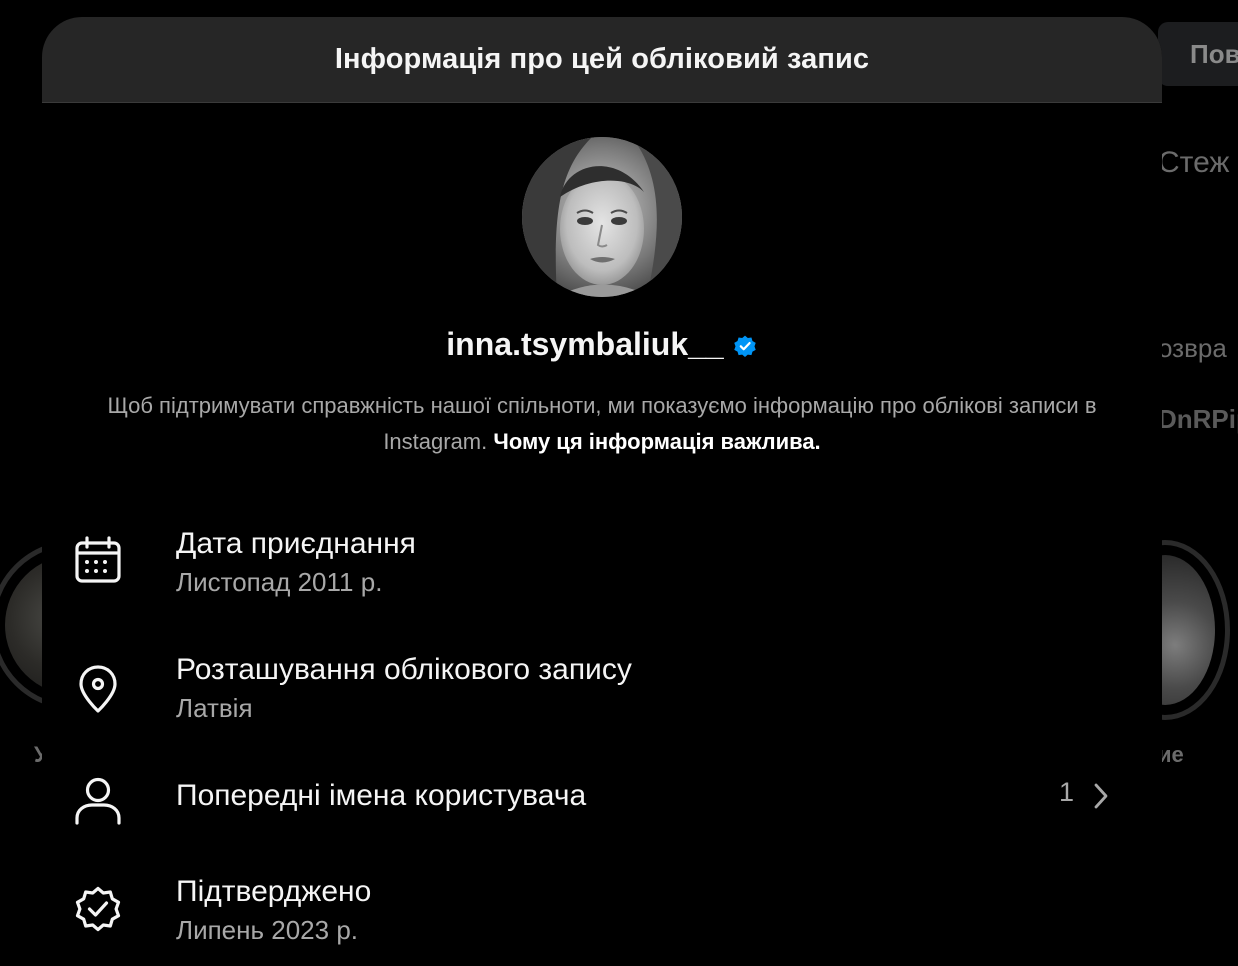 The image size is (1238, 966). I want to click on verified-outline-icon, so click(98, 909).